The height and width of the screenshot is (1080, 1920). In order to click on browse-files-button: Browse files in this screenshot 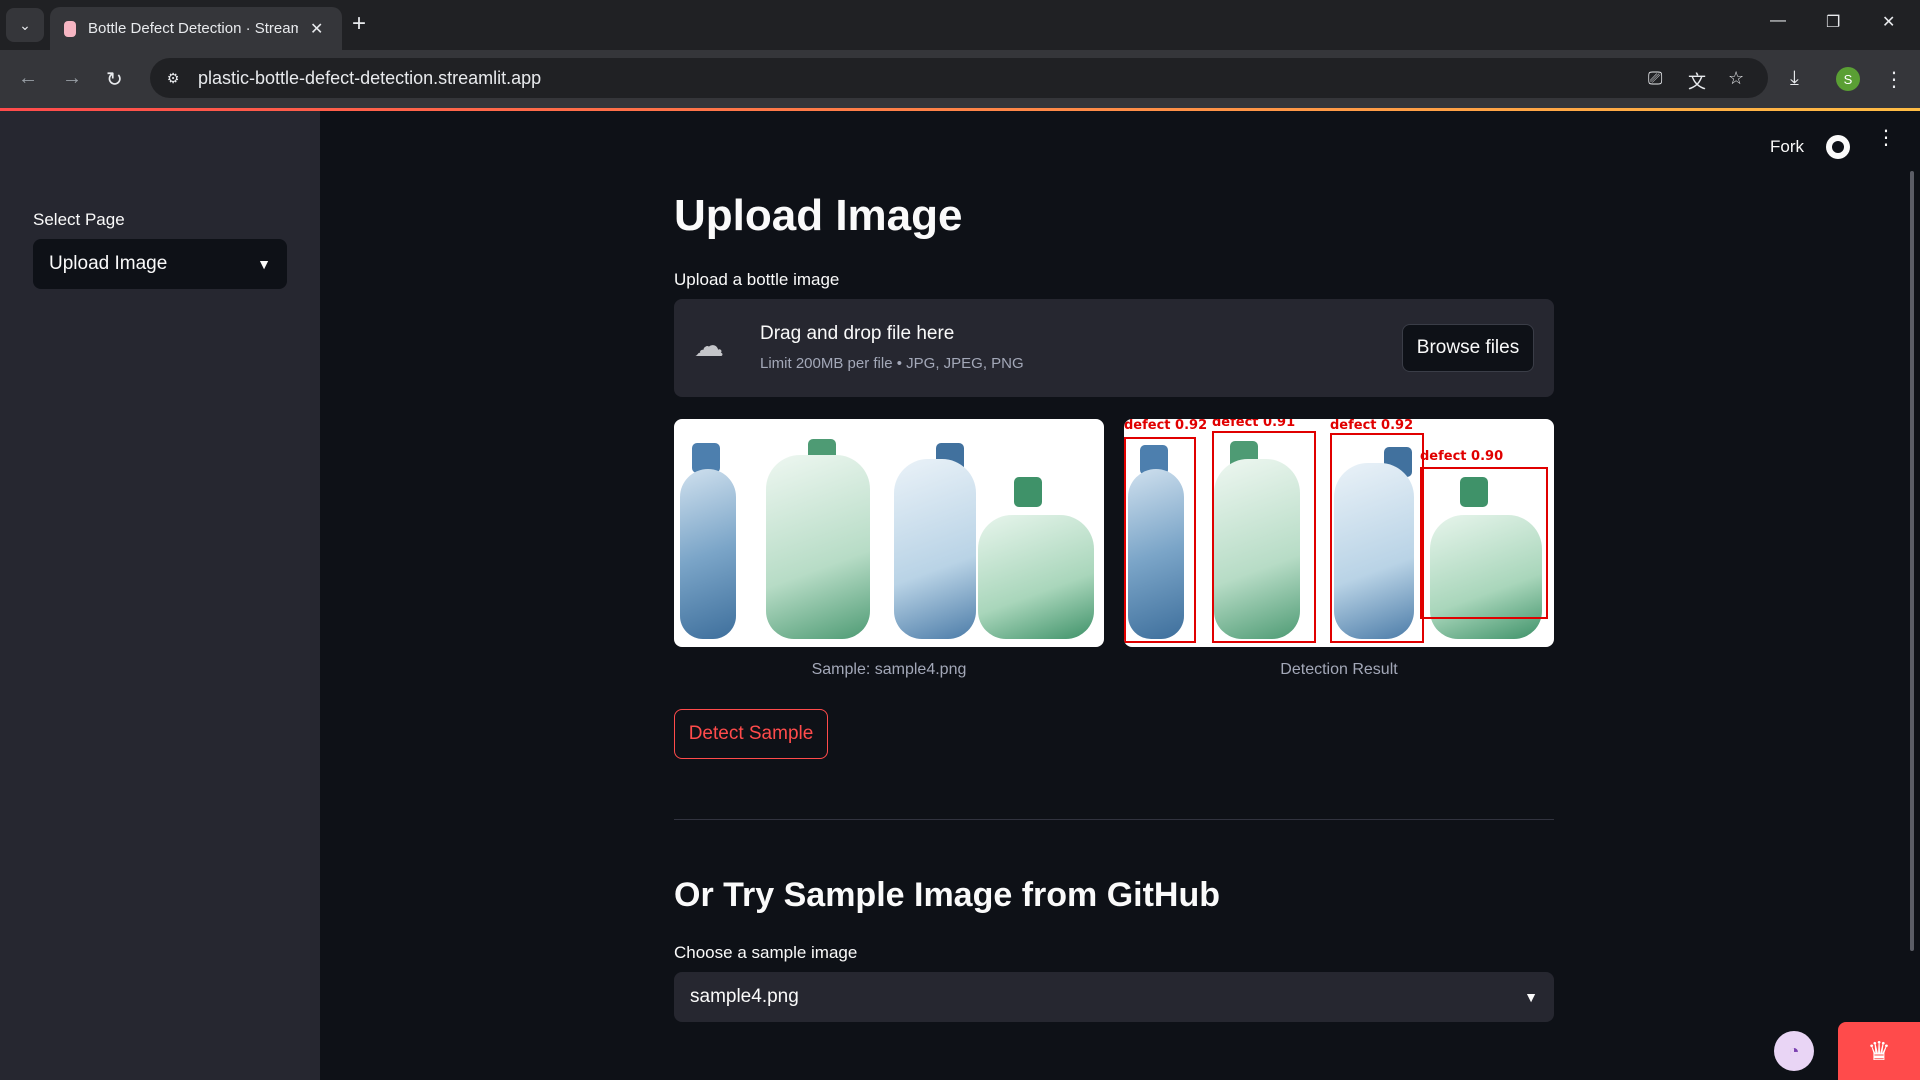, I will do `click(1468, 348)`.